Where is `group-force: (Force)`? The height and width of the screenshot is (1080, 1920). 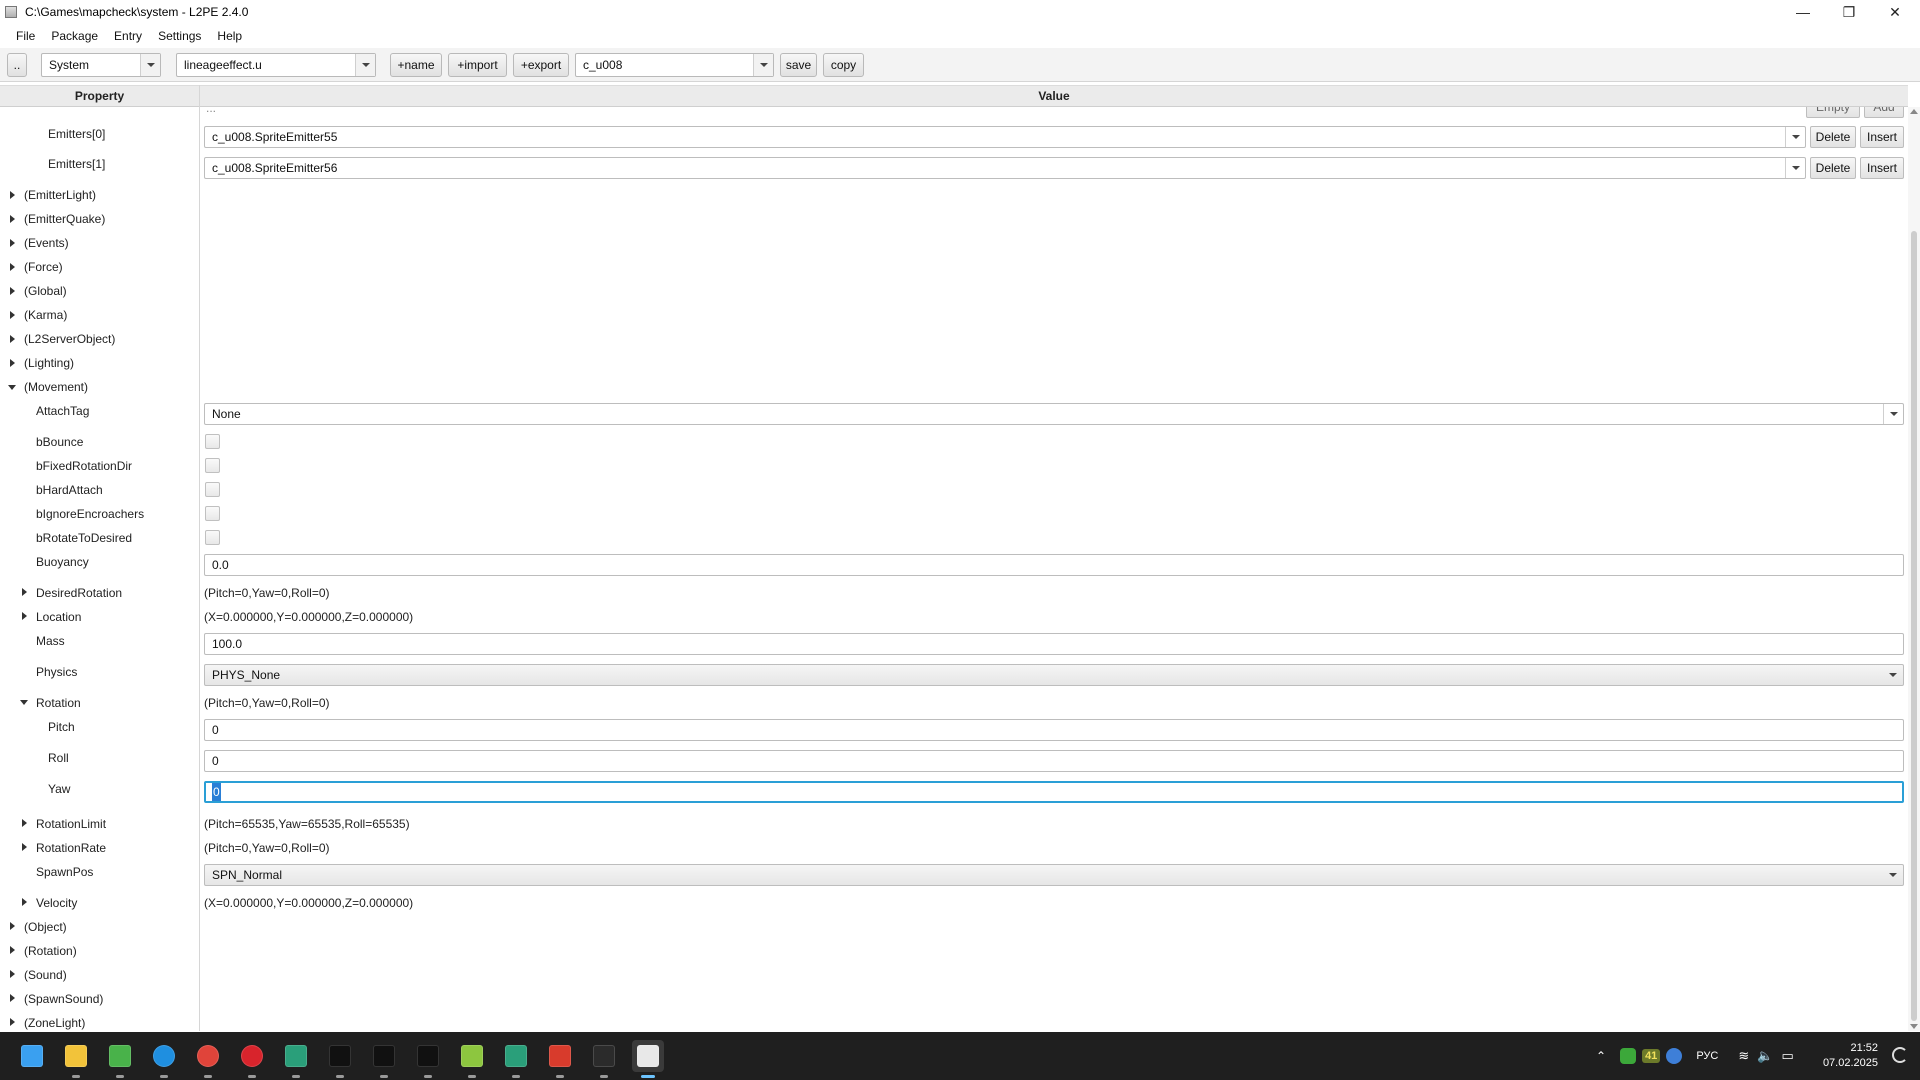
group-force: (Force) is located at coordinates (43, 267).